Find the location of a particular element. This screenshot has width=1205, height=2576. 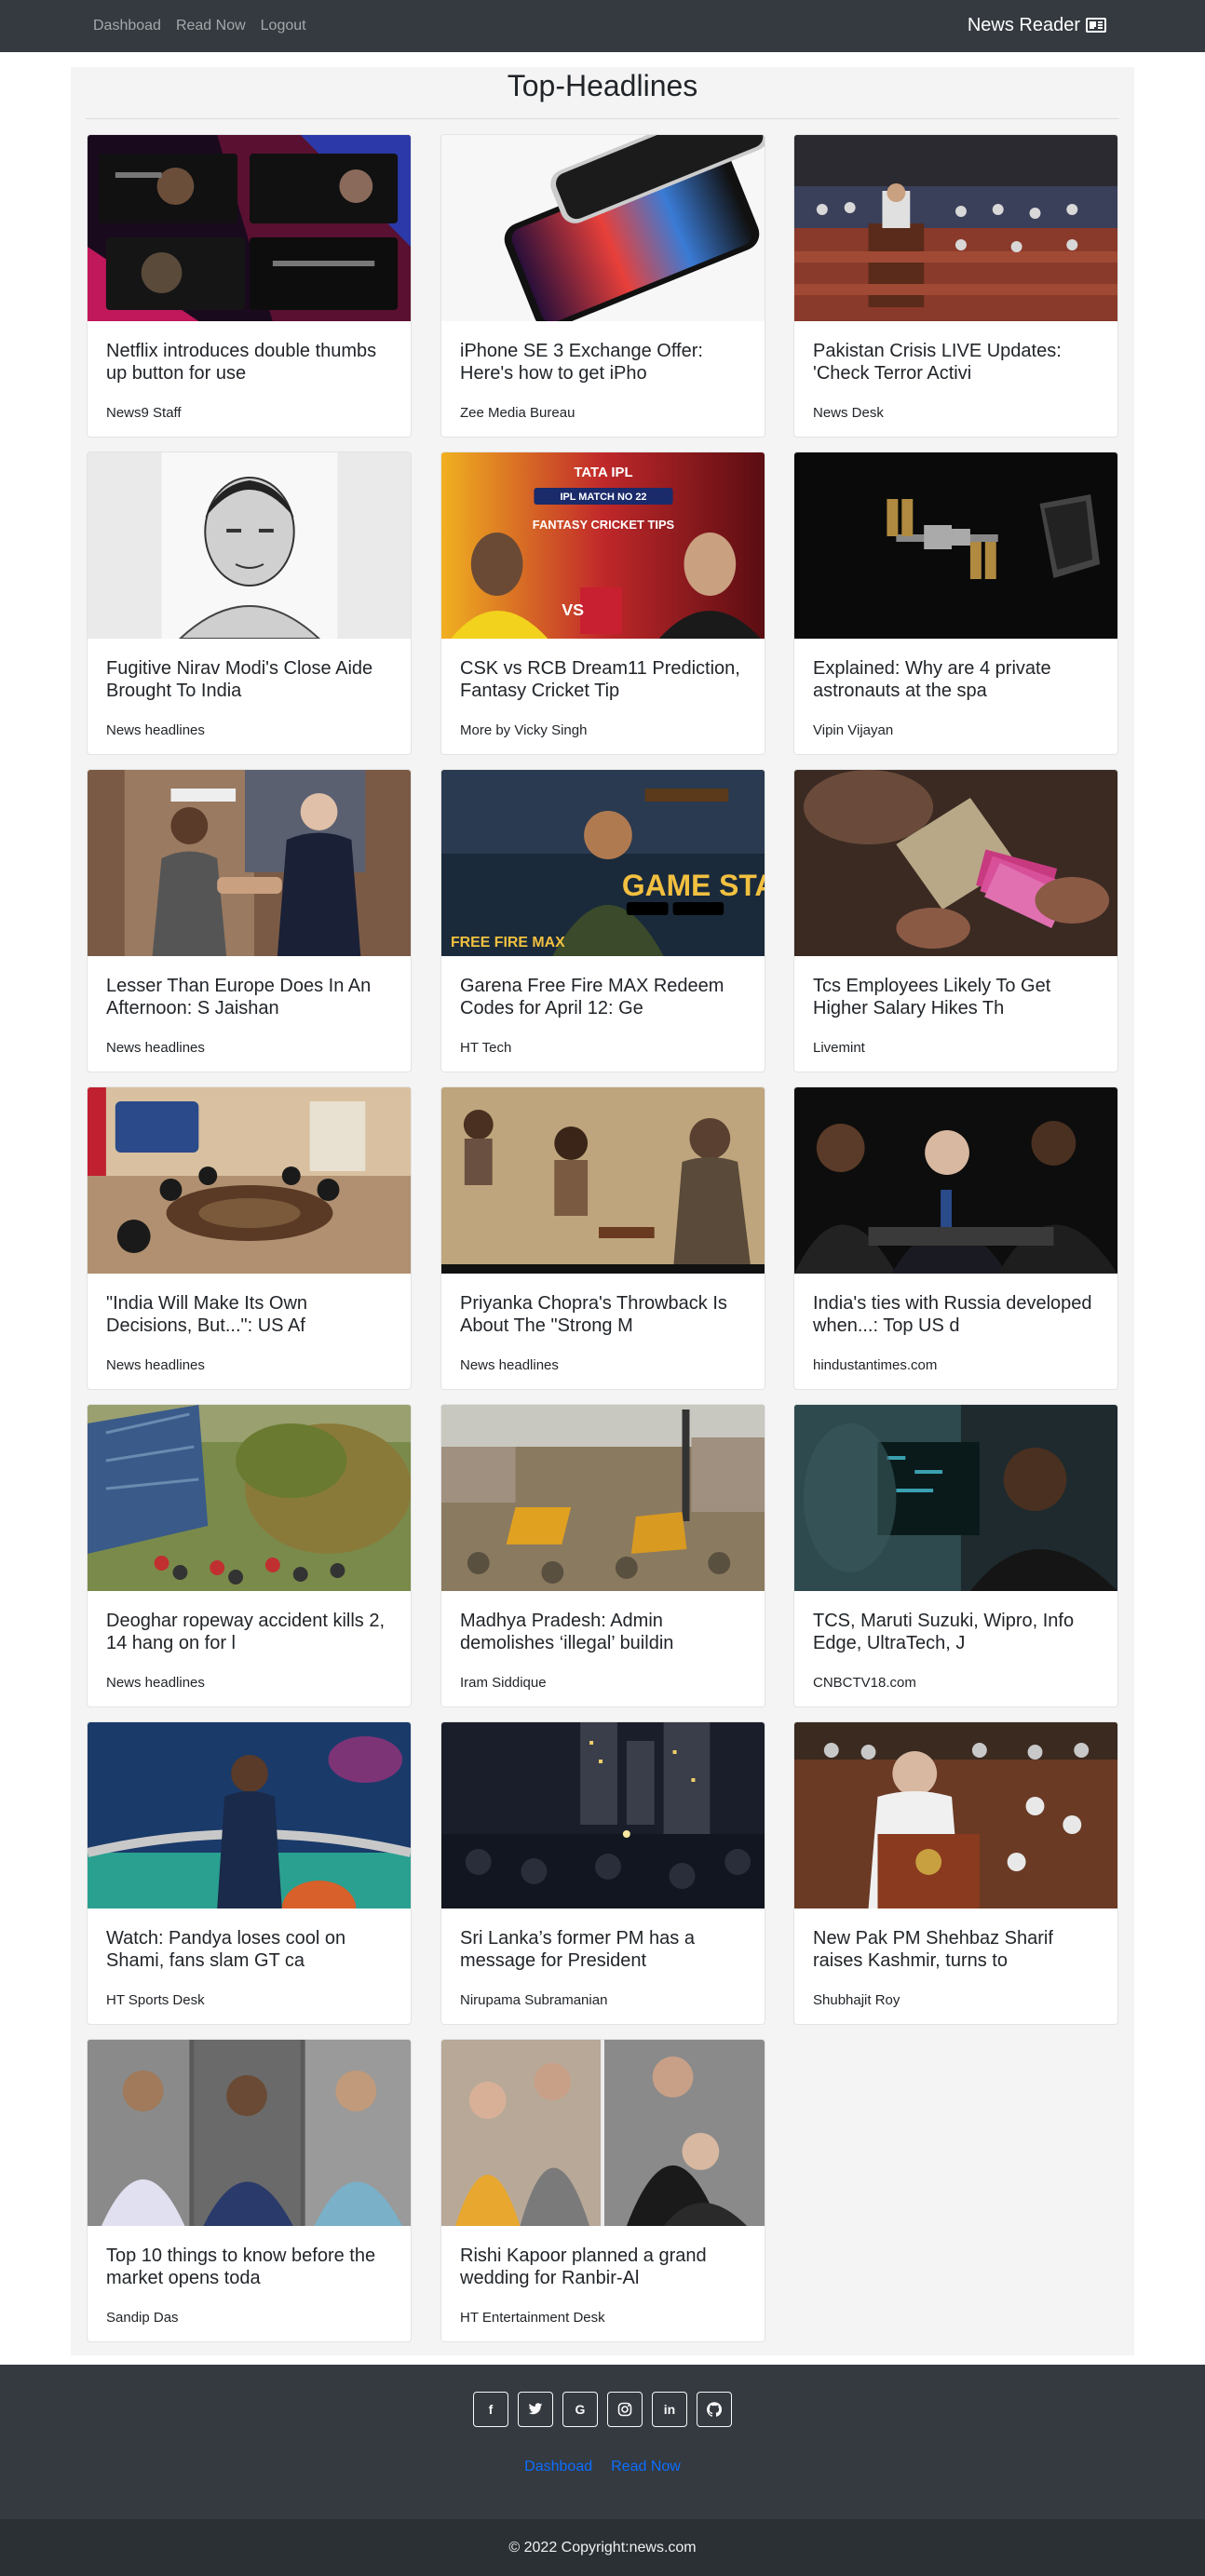

ipl-logo-text: TATA IPL is located at coordinates (603, 472).